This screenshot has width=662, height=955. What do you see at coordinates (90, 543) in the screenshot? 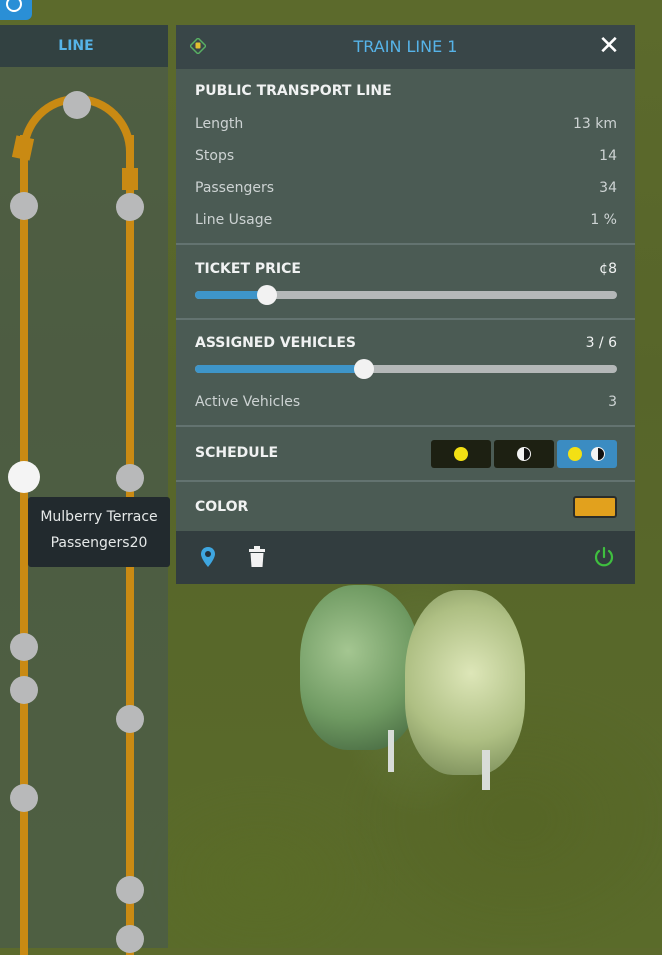
I see `tooltip-passengers-label: Passengers` at bounding box center [90, 543].